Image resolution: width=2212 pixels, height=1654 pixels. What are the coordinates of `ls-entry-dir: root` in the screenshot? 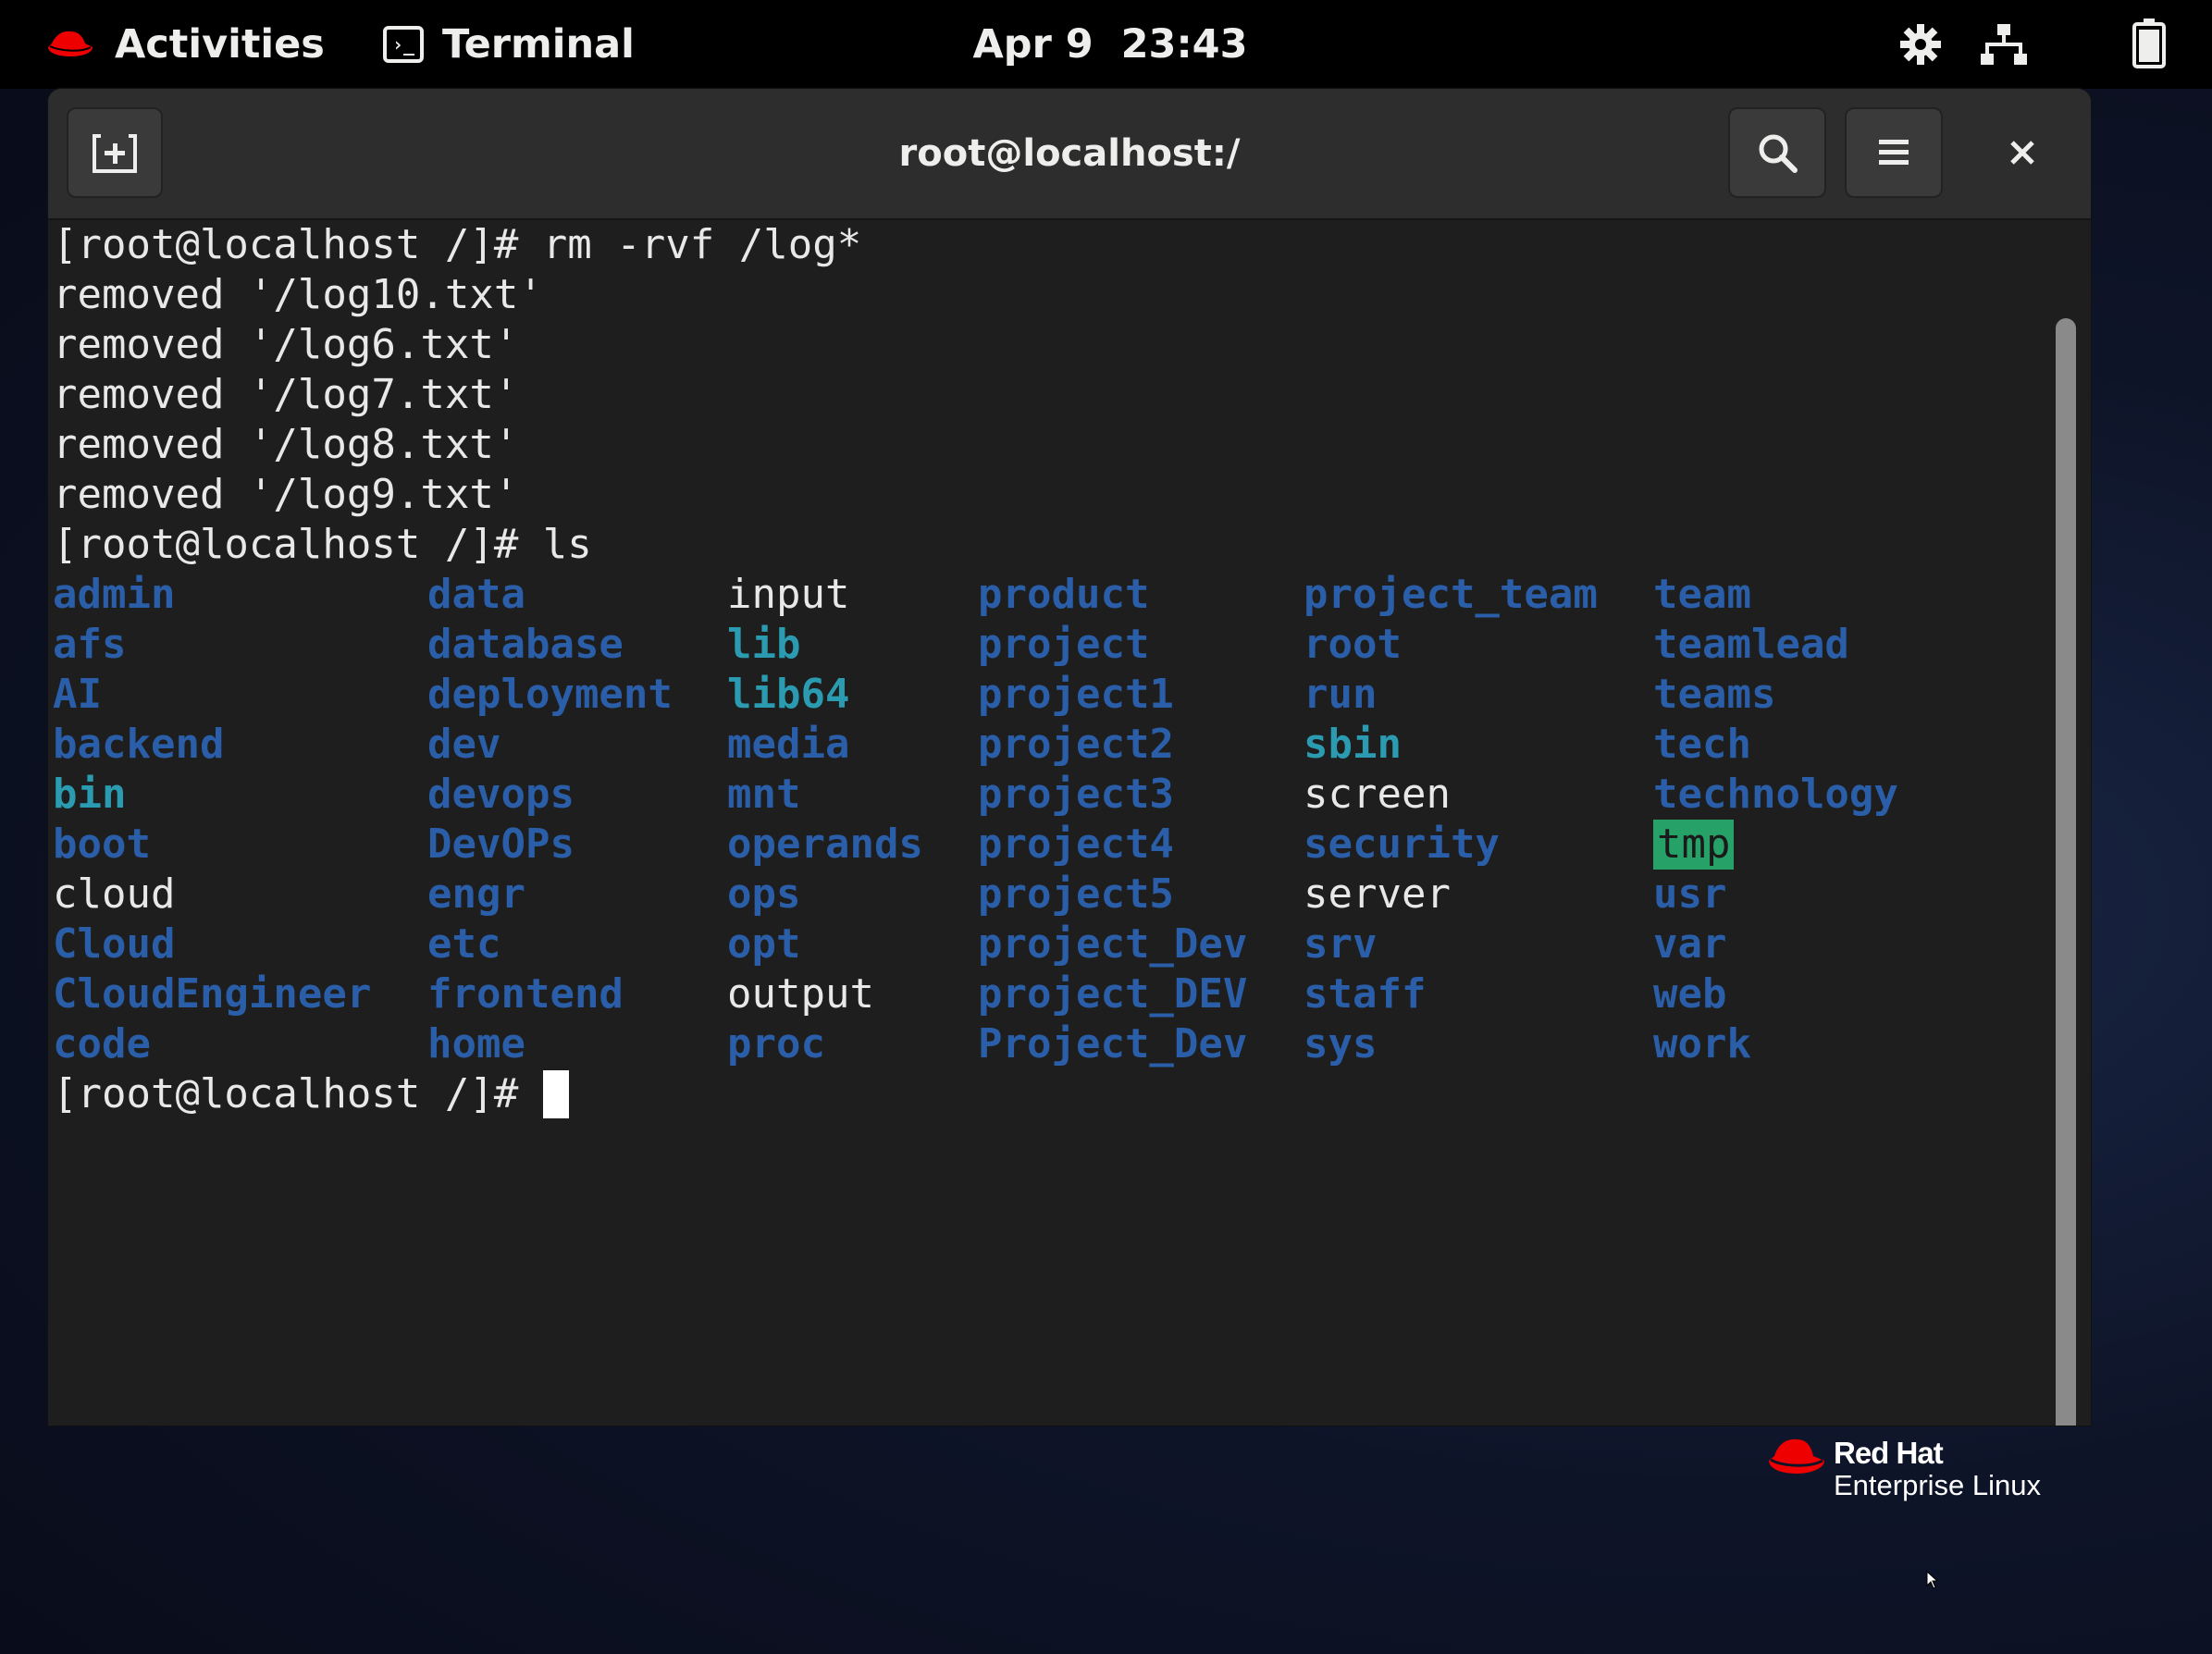 It's located at (1353, 644).